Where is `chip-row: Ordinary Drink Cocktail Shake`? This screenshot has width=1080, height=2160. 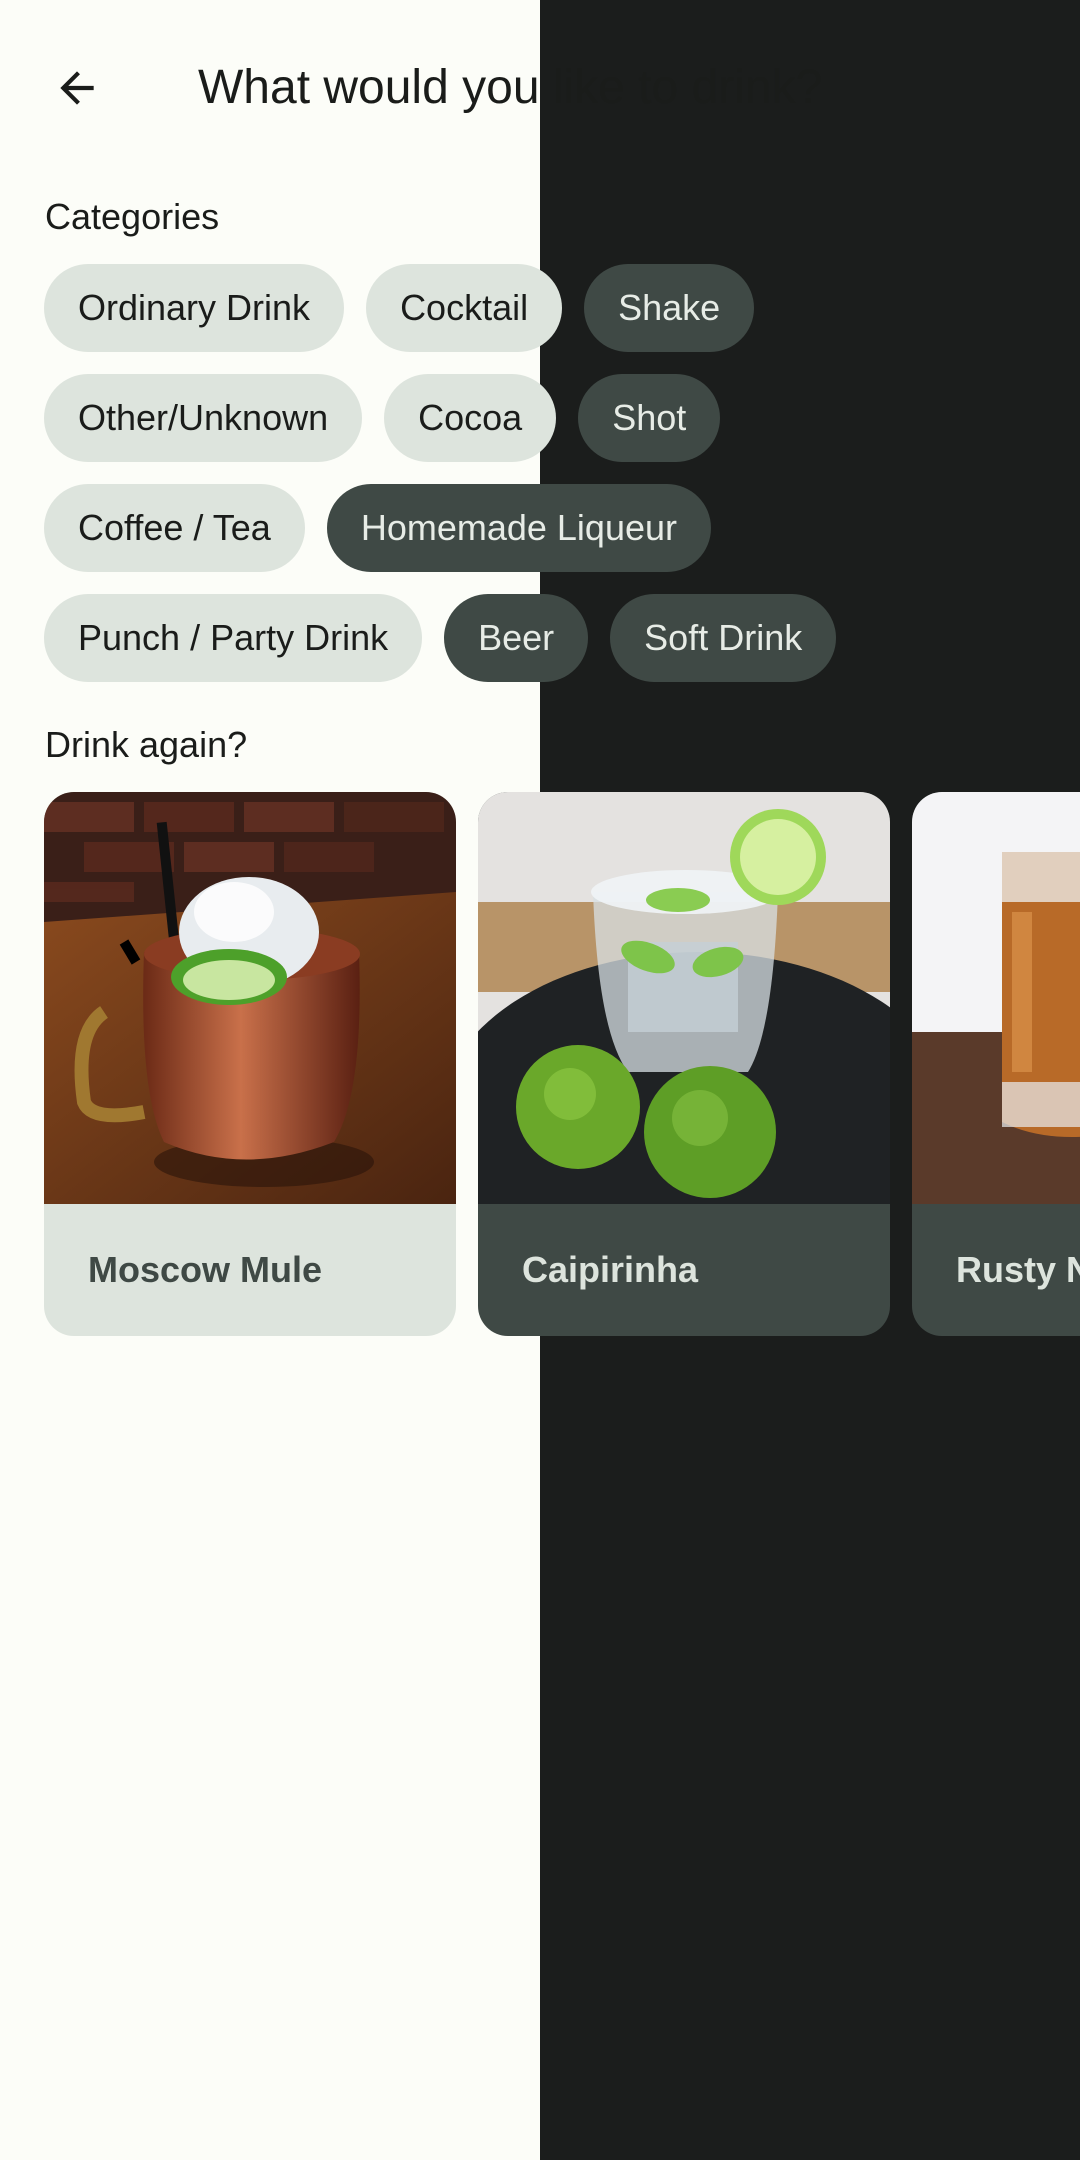 chip-row: Ordinary Drink Cocktail Shake is located at coordinates (544, 308).